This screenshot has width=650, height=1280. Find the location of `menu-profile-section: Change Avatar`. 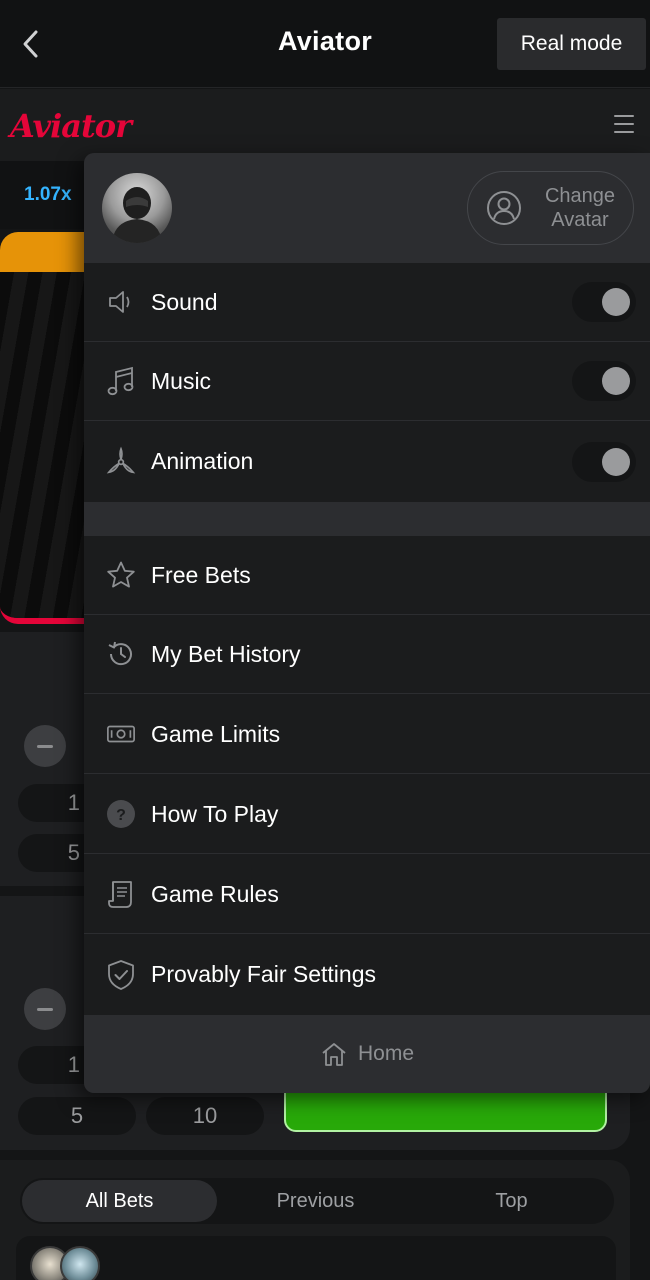

menu-profile-section: Change Avatar is located at coordinates (367, 208).